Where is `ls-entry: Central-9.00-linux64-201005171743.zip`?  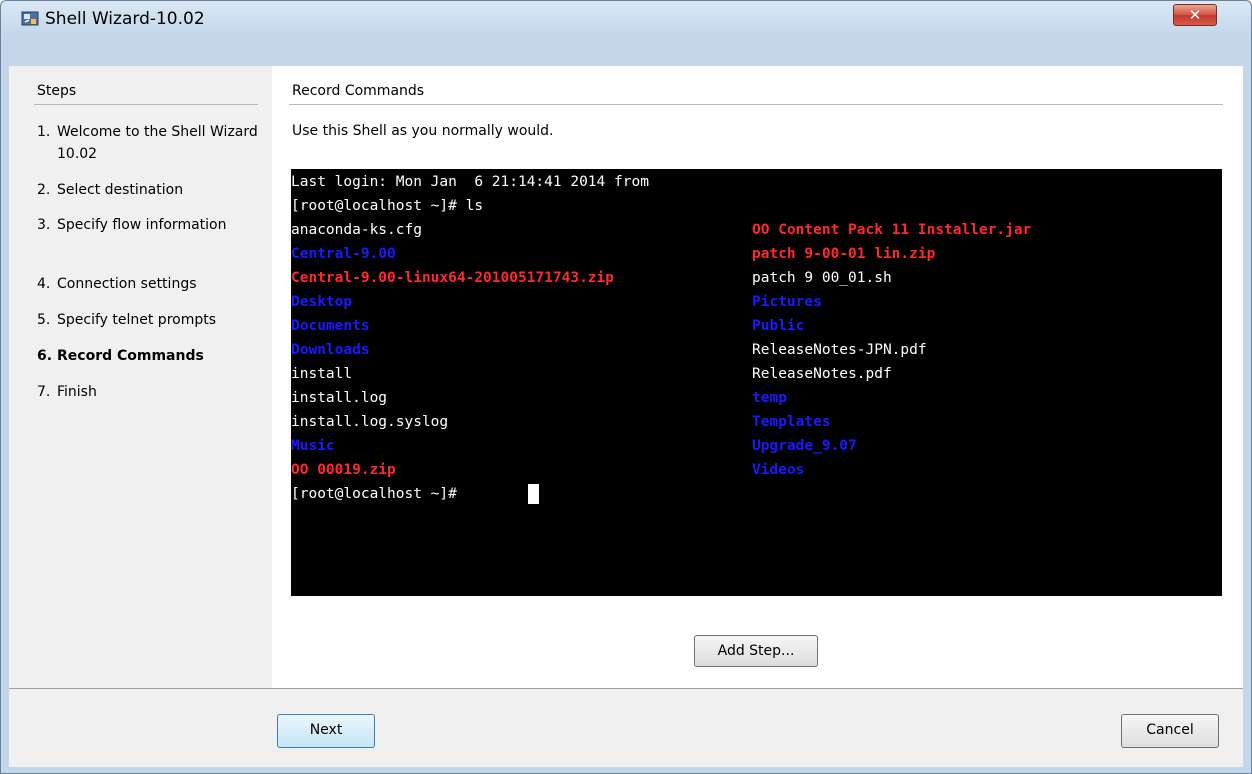
ls-entry: Central-9.00-linux64-201005171743.zip is located at coordinates (453, 278).